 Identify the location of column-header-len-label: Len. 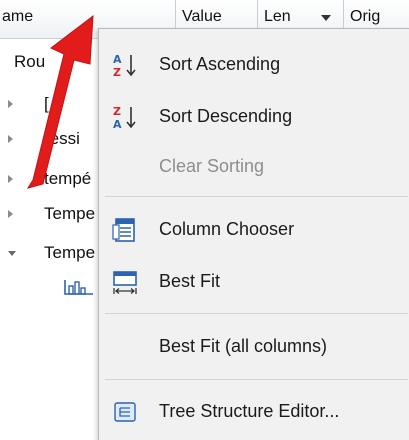
(277, 16).